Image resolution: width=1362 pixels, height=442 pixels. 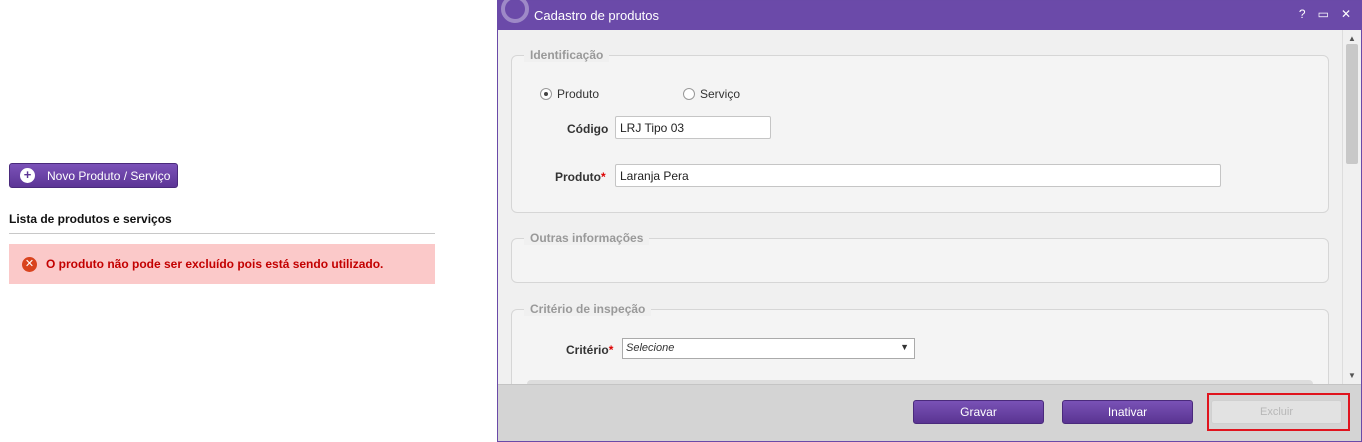 I want to click on criterio-select: Selecione ▼, so click(x=768, y=348).